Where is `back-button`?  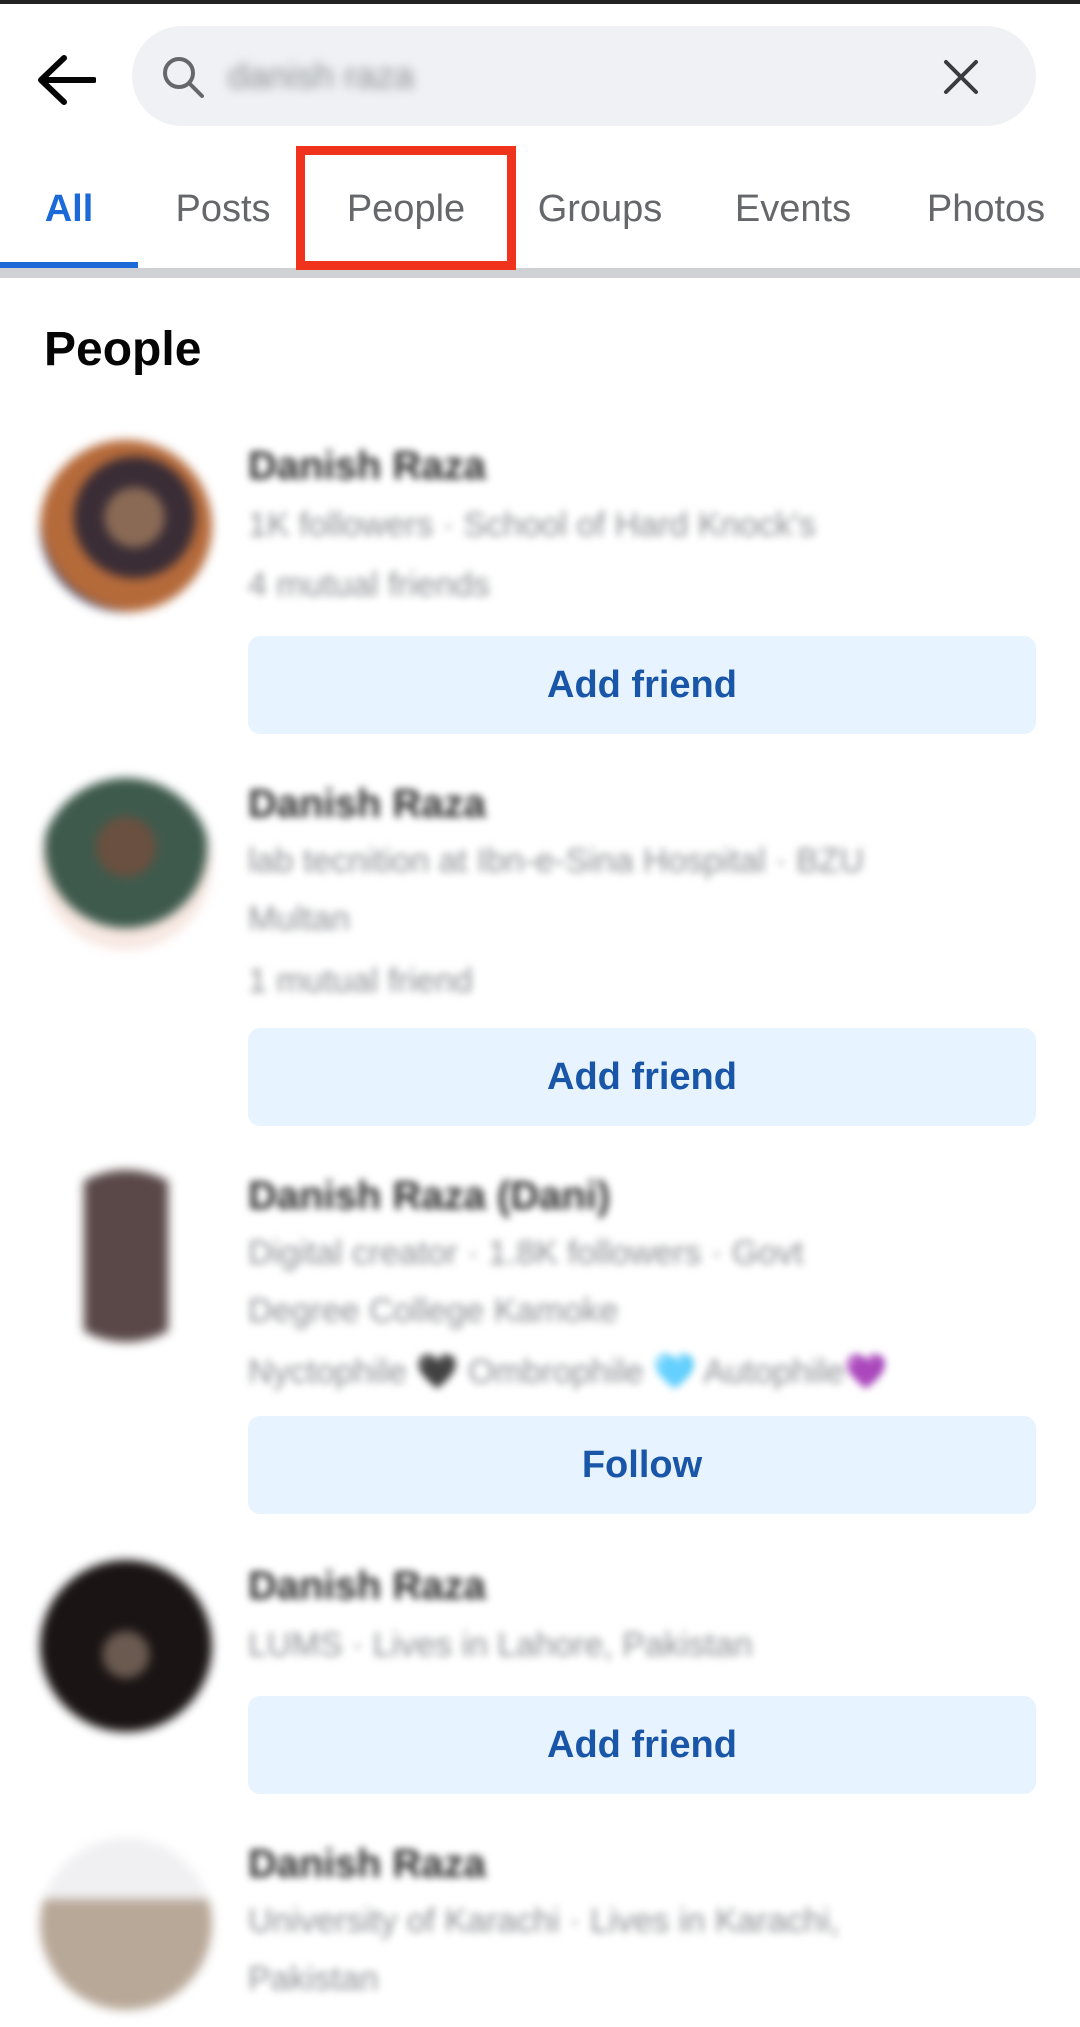
back-button is located at coordinates (66, 80).